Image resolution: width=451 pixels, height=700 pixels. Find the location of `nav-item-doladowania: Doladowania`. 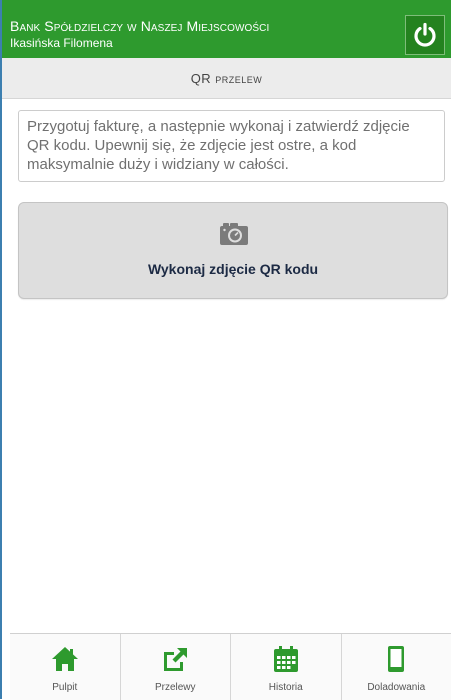

nav-item-doladowania: Doladowania is located at coordinates (396, 667).